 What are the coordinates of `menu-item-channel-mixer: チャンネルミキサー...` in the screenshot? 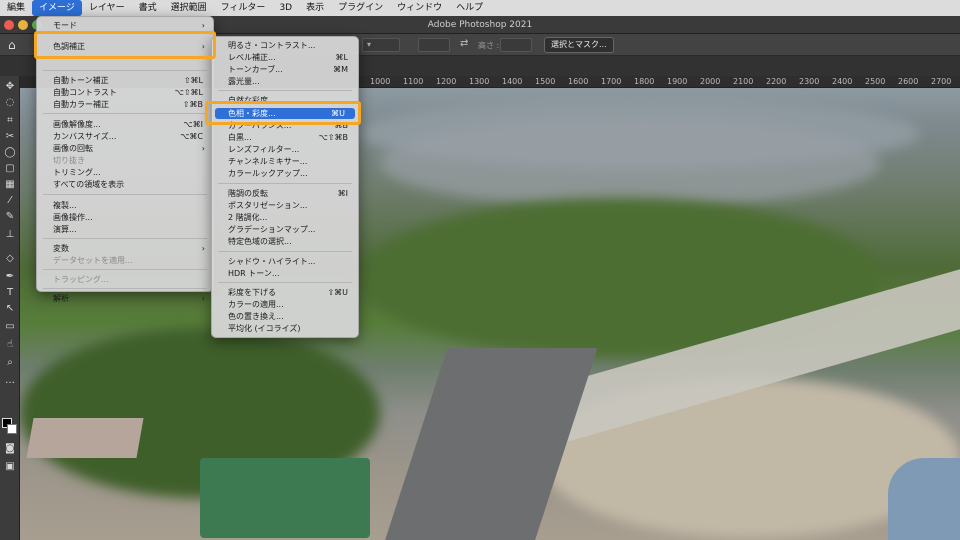 It's located at (285, 161).